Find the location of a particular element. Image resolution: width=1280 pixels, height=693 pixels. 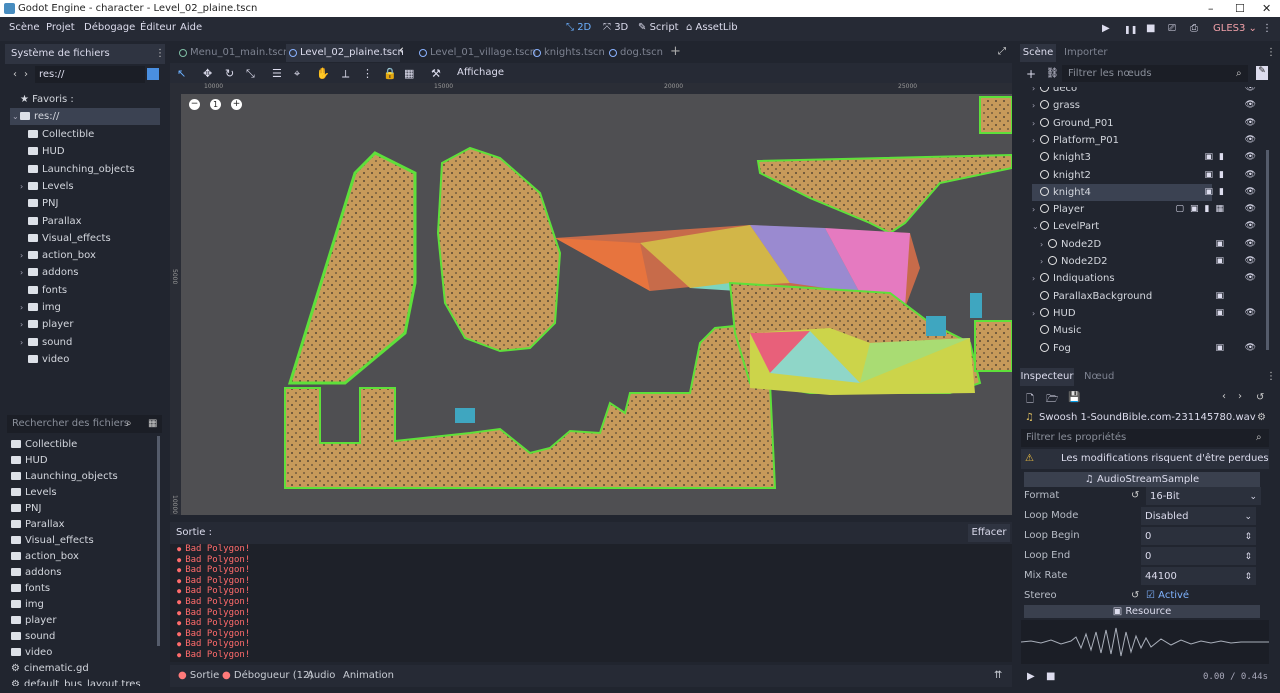

scene-node-row: › Platform_P01 is located at coordinates (1075, 140).